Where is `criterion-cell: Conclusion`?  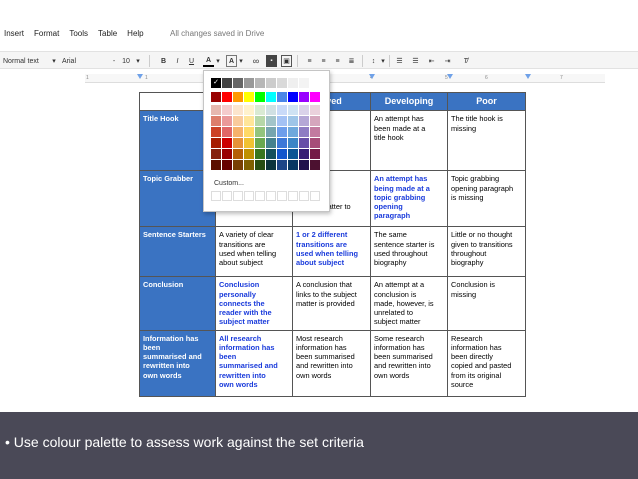
criterion-cell: Conclusion is located at coordinates (177, 303).